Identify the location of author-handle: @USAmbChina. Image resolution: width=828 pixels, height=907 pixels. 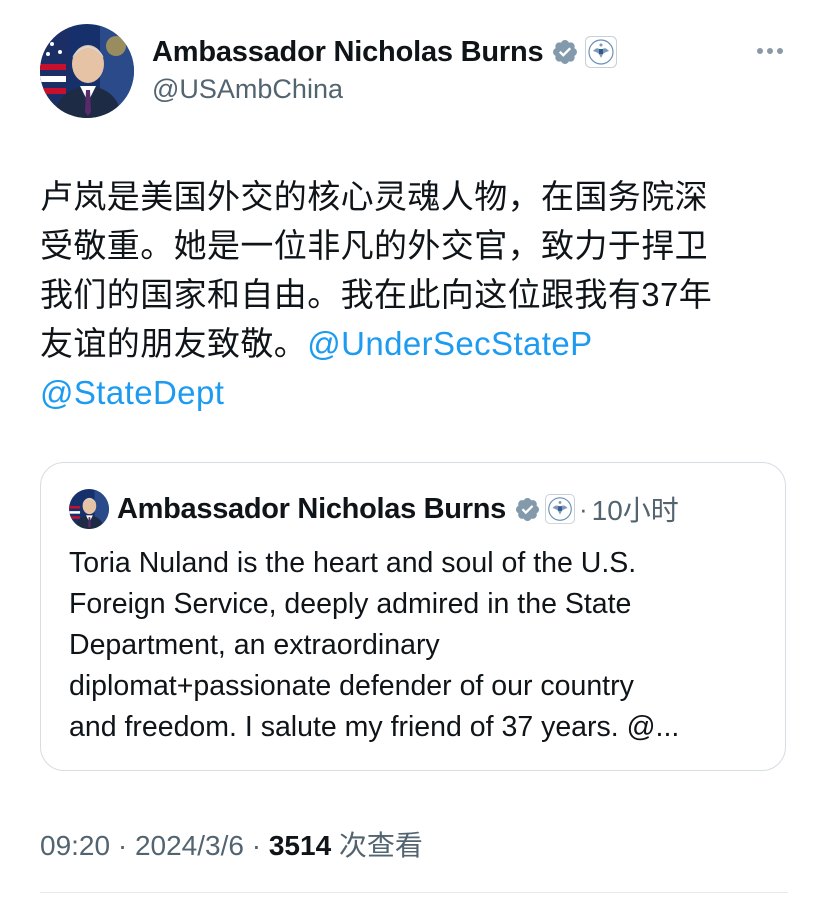
(384, 89).